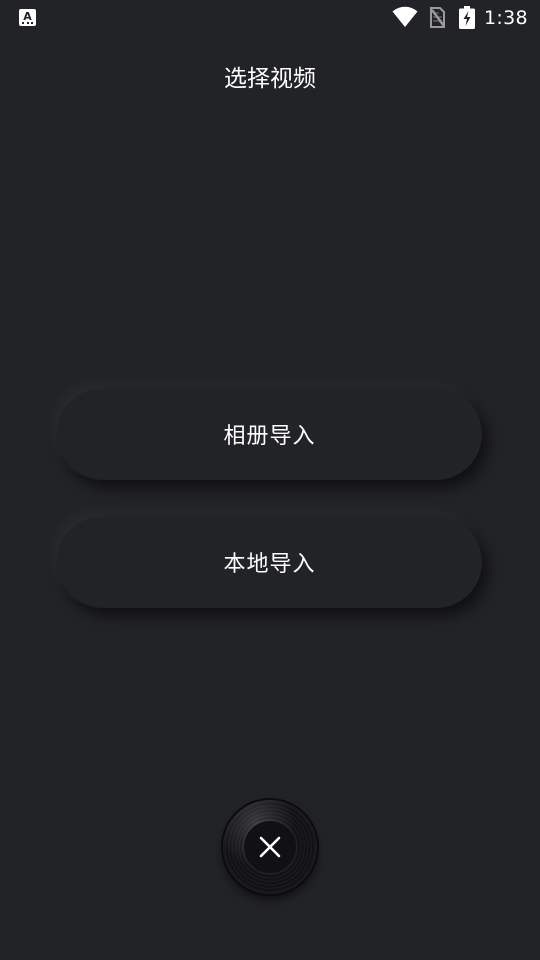  What do you see at coordinates (467, 17) in the screenshot?
I see `battery-charging-icon` at bounding box center [467, 17].